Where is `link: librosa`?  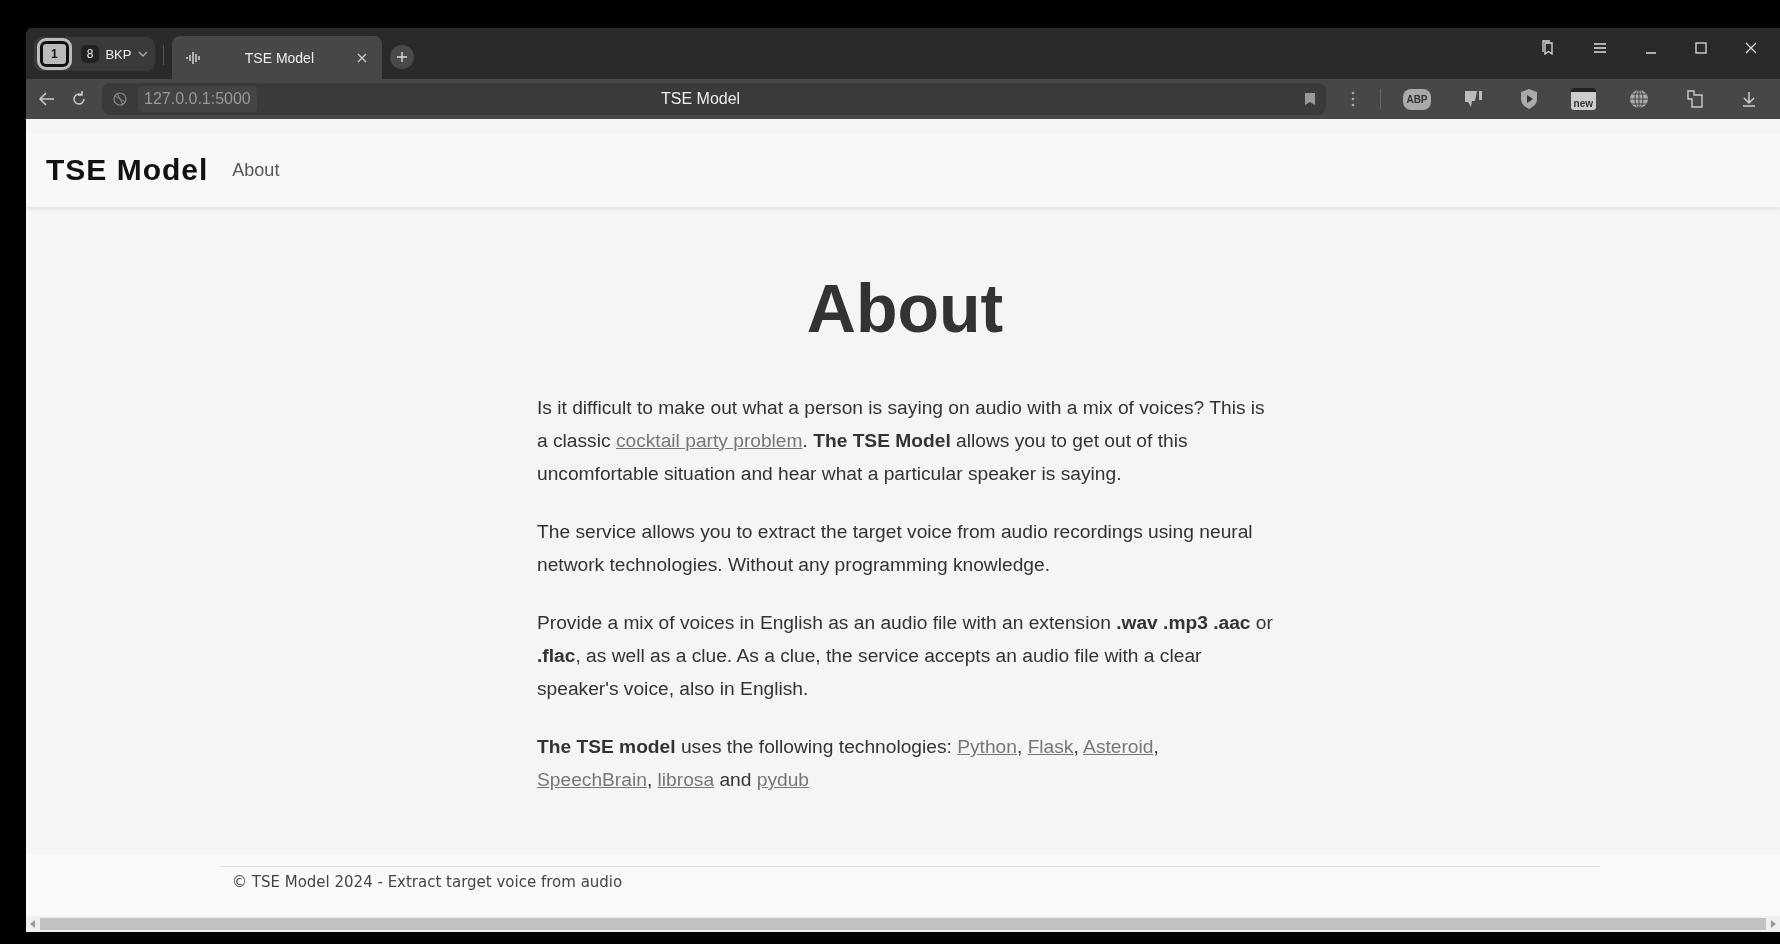 link: librosa is located at coordinates (686, 779).